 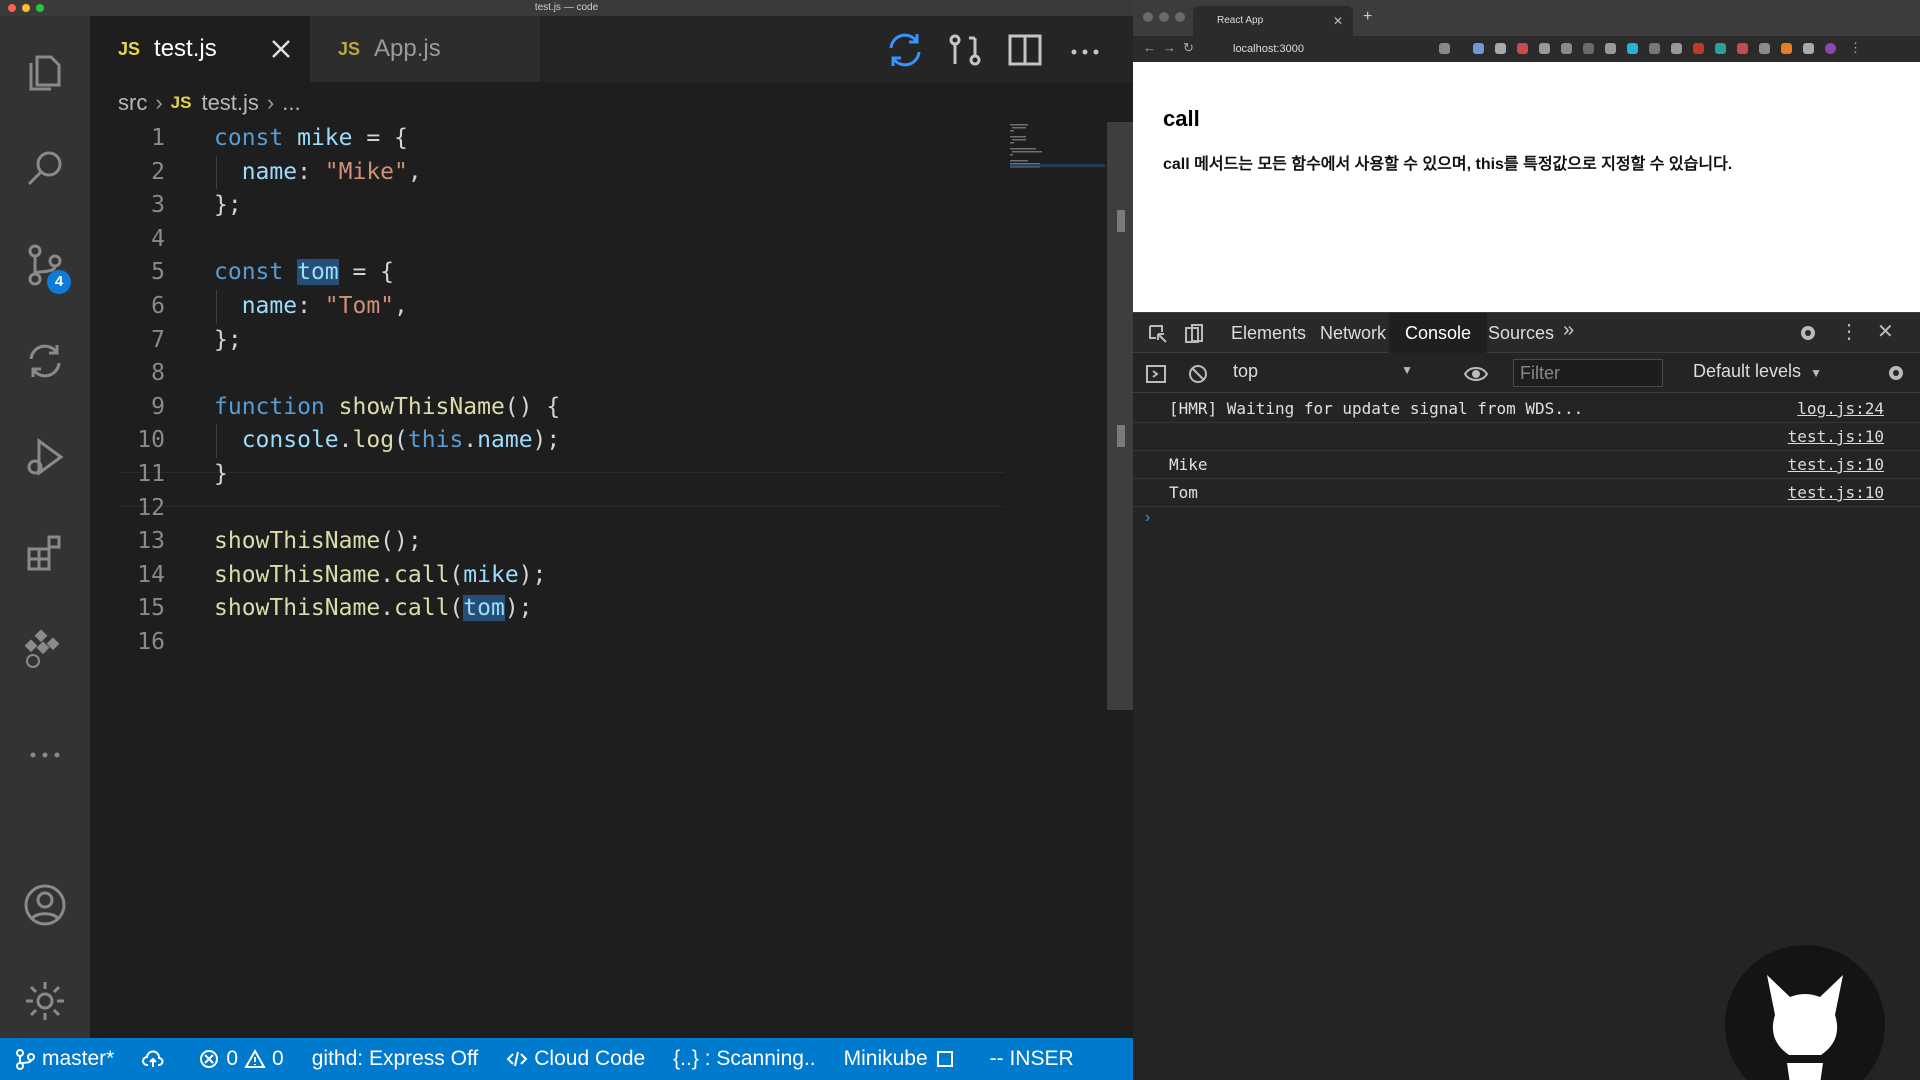 What do you see at coordinates (45, 553) in the screenshot?
I see `extensions-icon` at bounding box center [45, 553].